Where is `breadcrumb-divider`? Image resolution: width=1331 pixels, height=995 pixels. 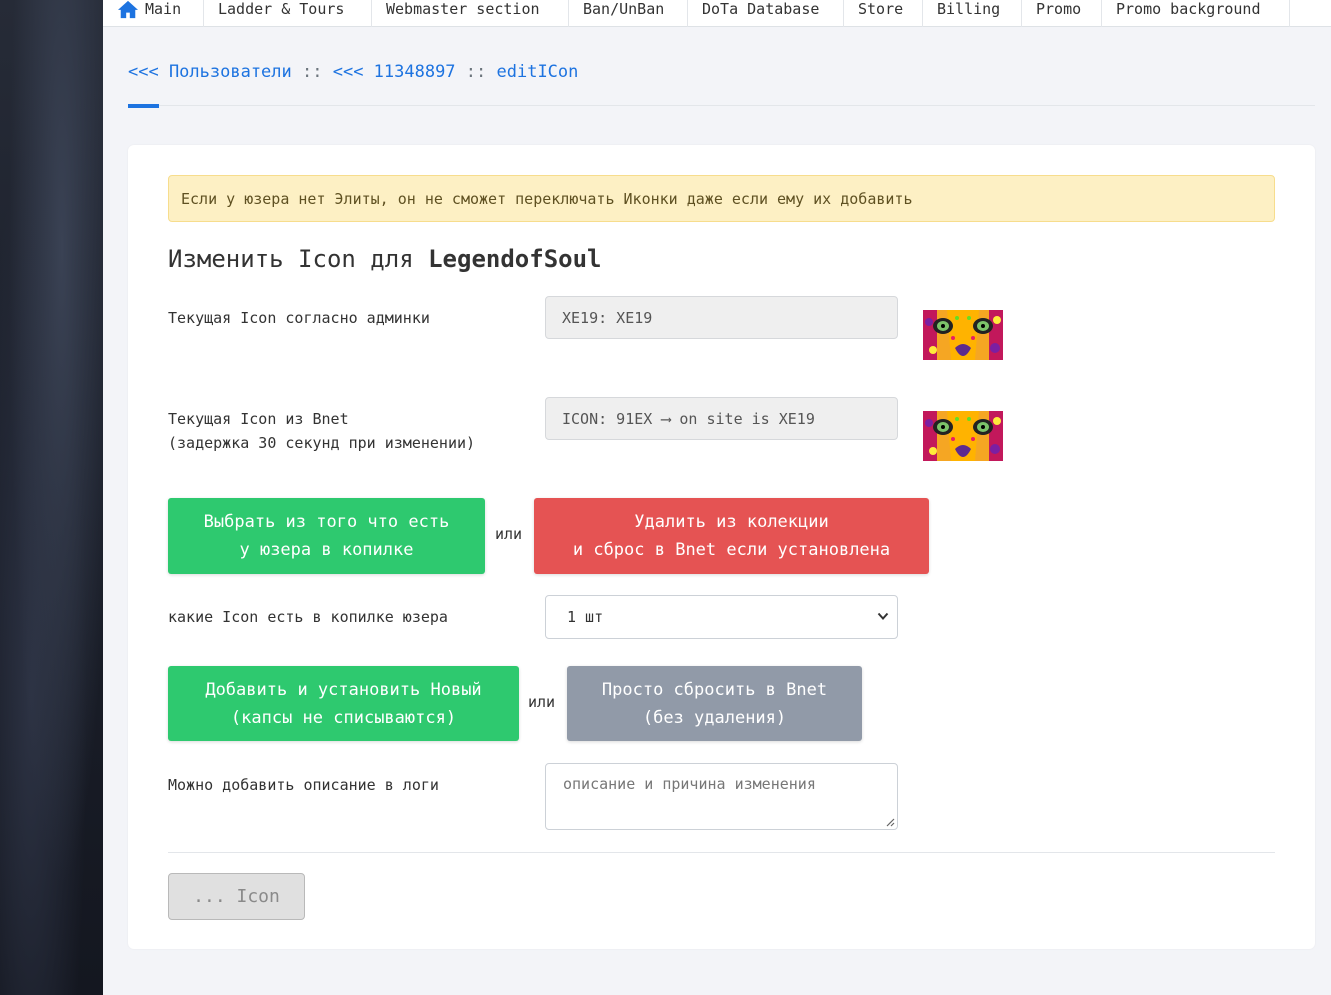
breadcrumb-divider is located at coordinates (721, 105).